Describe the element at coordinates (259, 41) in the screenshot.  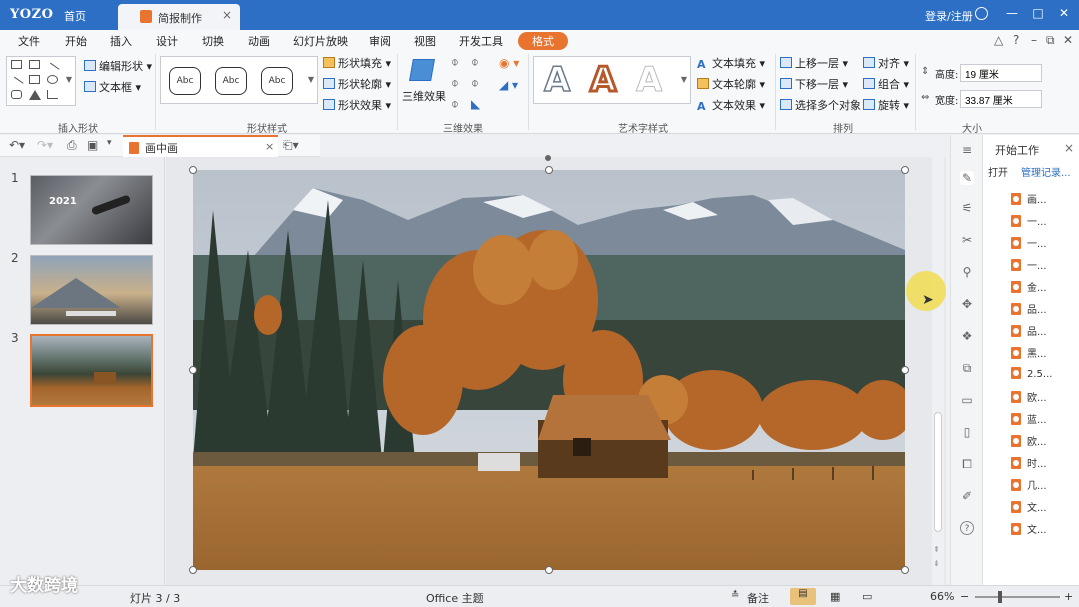
I see `menu-animation: 动画` at that location.